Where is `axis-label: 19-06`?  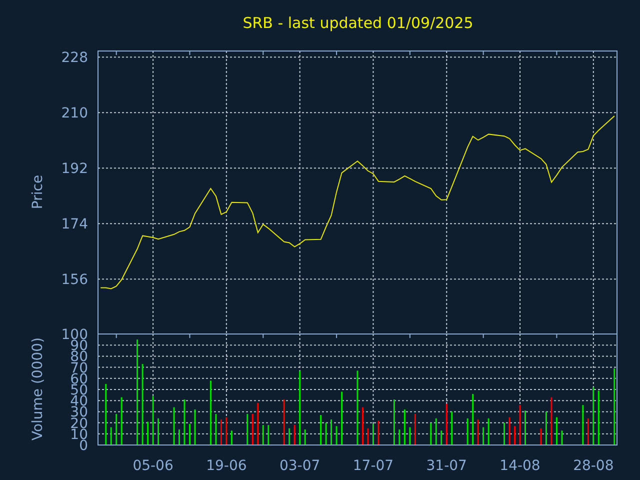
axis-label: 19-06 is located at coordinates (226, 466).